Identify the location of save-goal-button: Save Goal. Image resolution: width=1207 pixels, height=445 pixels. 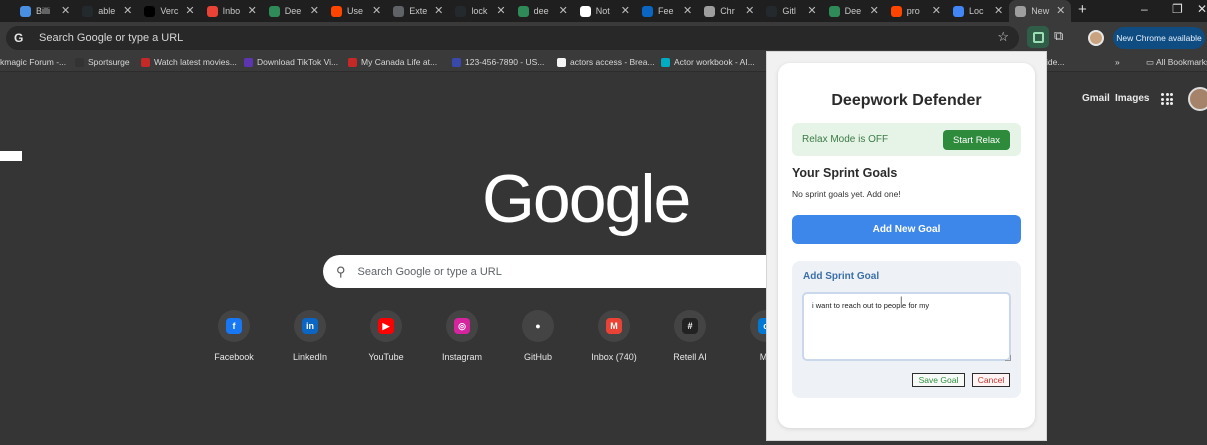
(938, 380).